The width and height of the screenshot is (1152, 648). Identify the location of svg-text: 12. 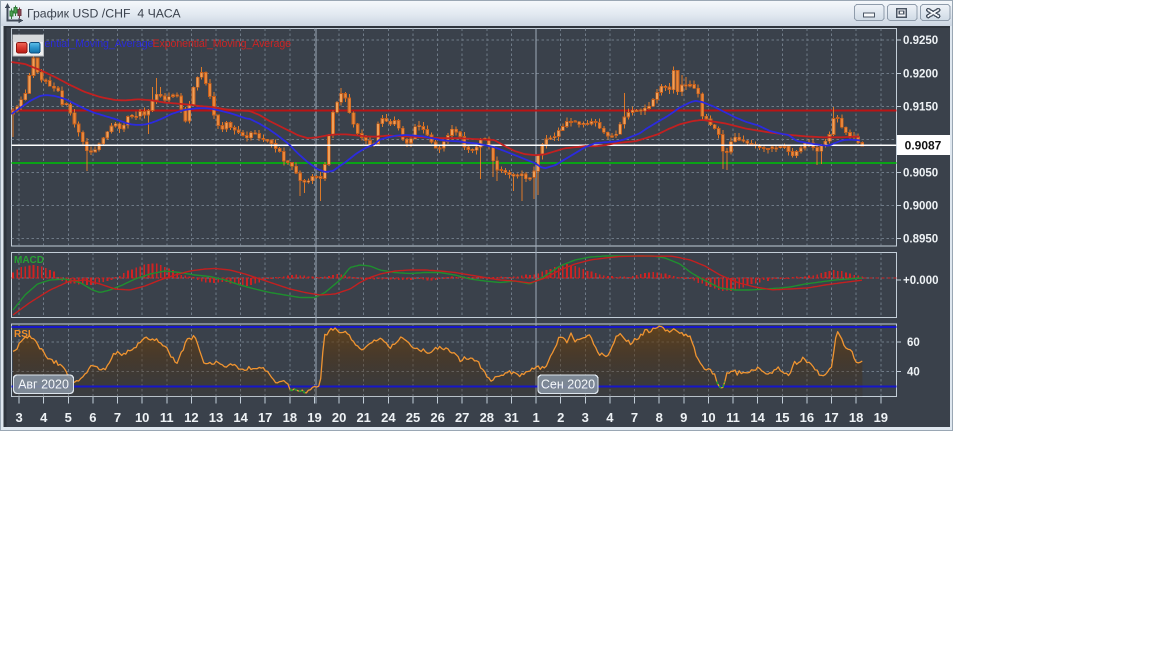
(191, 417).